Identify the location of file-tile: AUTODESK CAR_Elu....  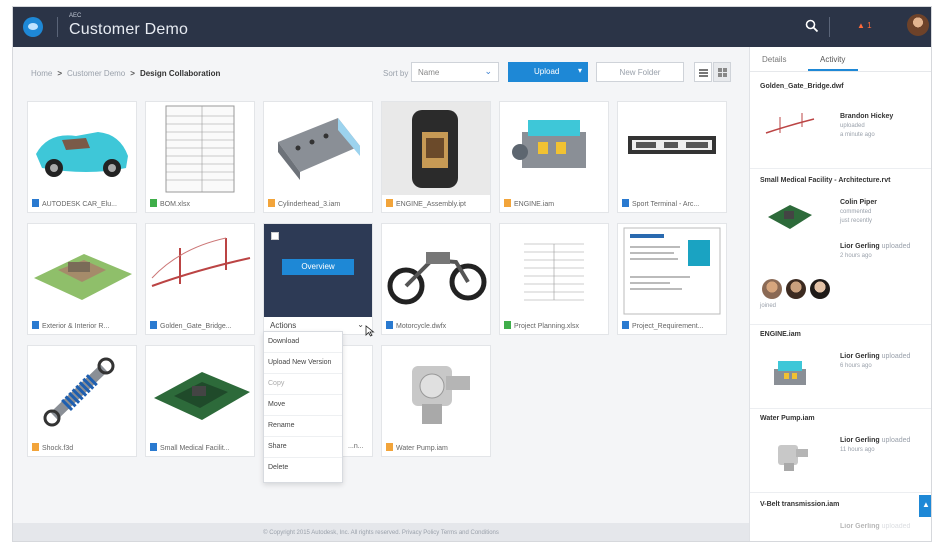
(82, 157).